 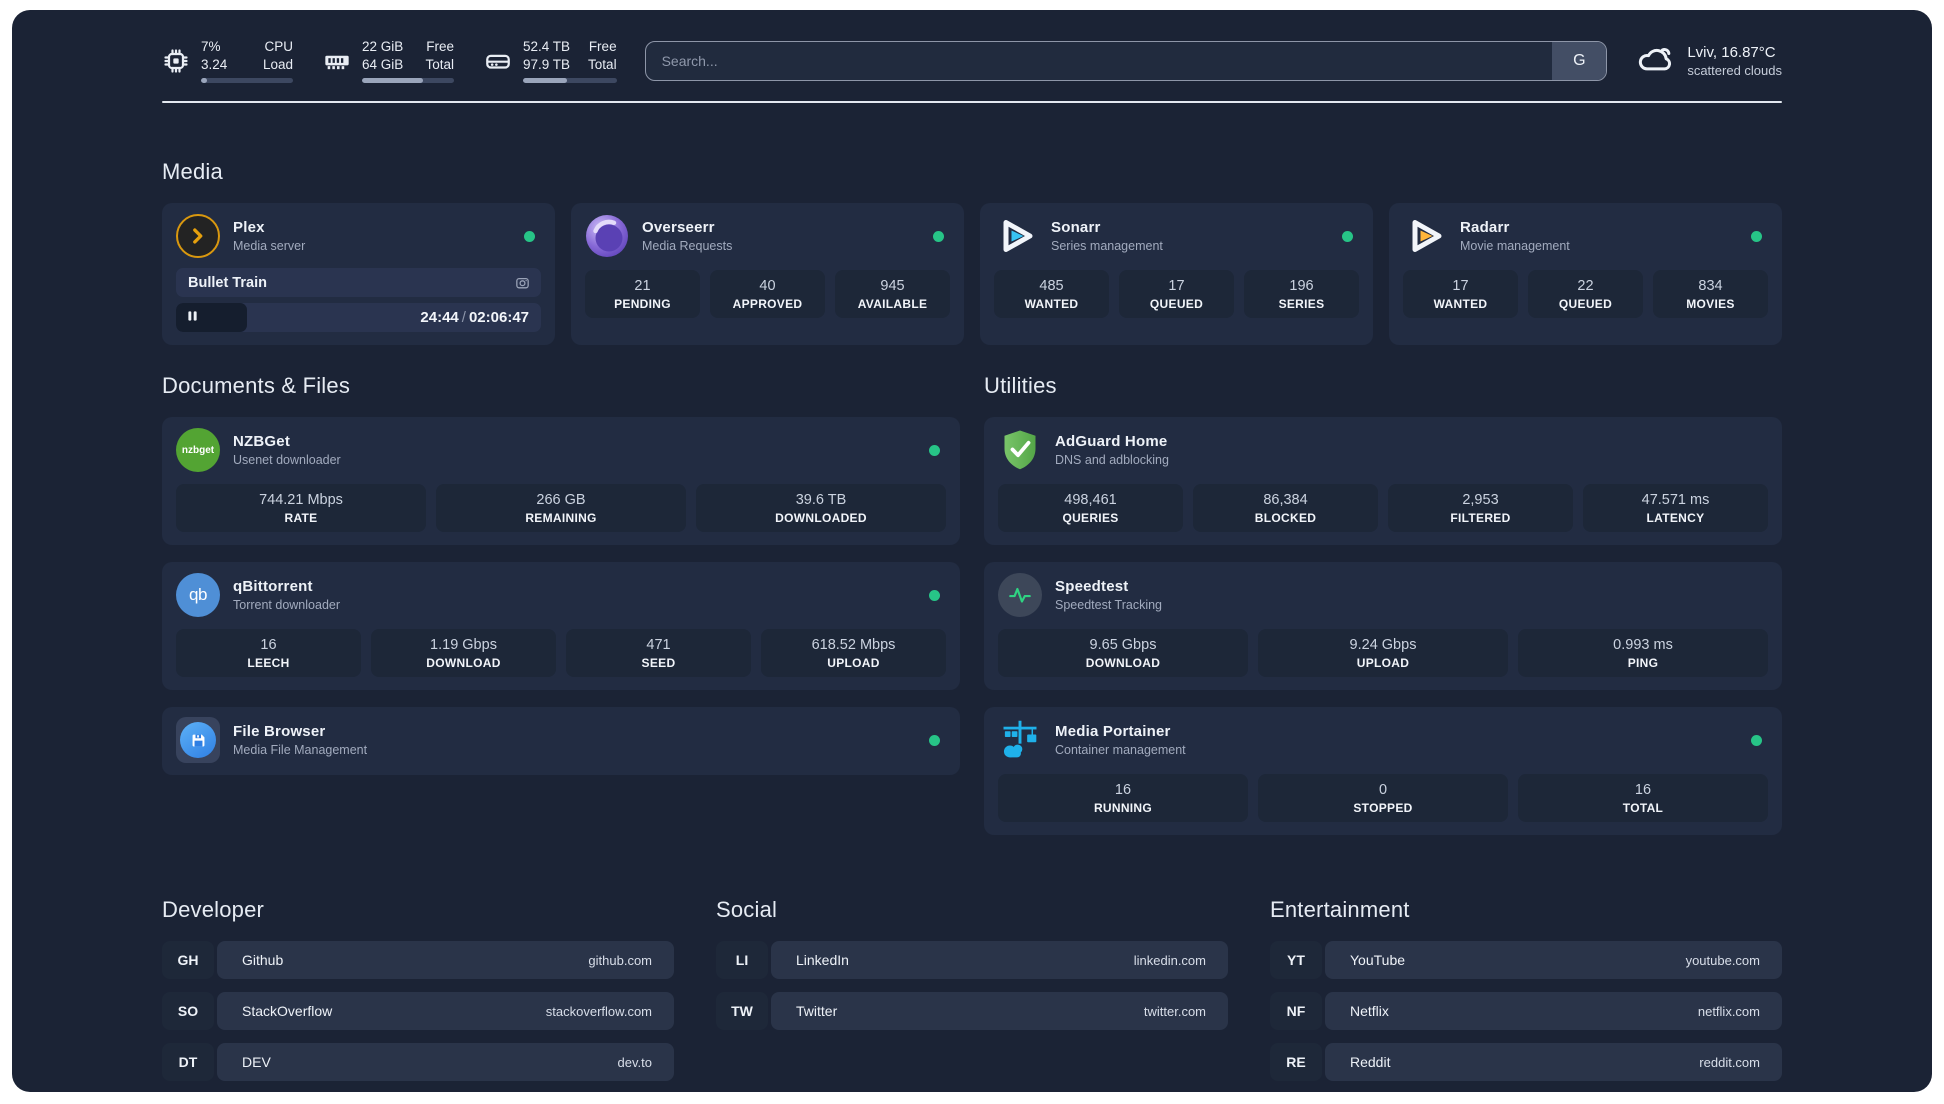 What do you see at coordinates (498, 317) in the screenshot?
I see `total-duration: 02:06:47` at bounding box center [498, 317].